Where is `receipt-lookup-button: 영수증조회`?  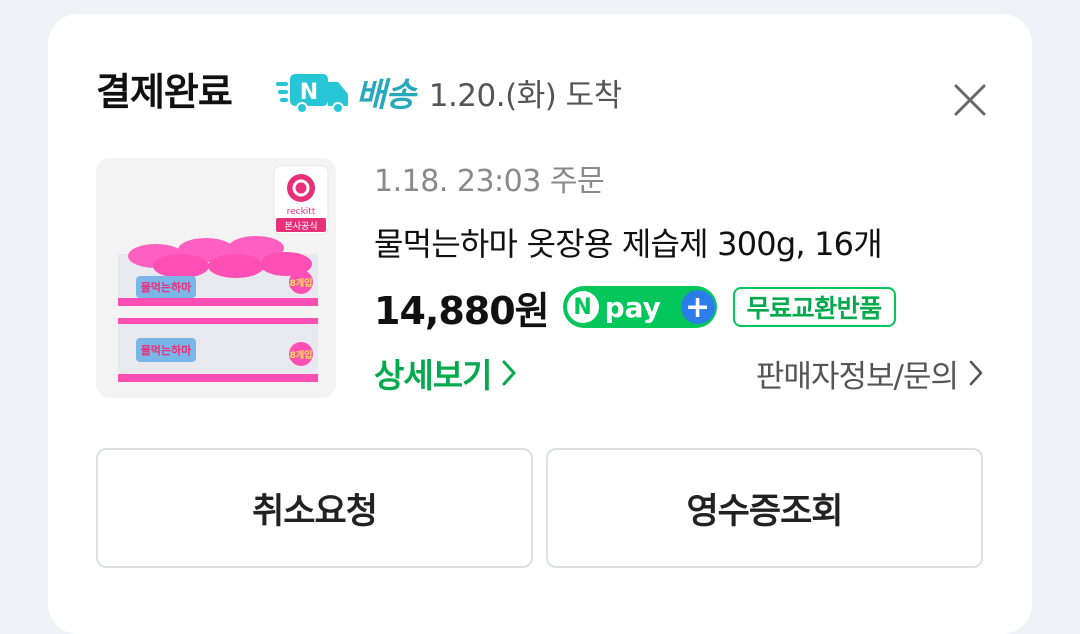
receipt-lookup-button: 영수증조회 is located at coordinates (764, 508).